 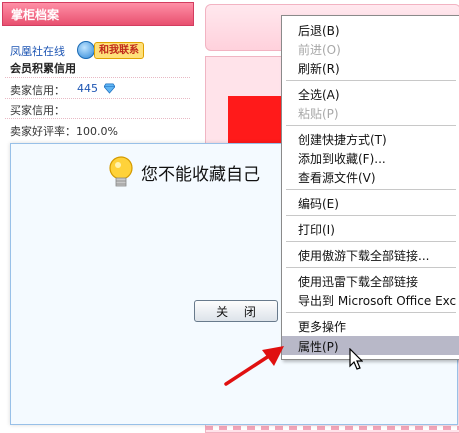 I want to click on alert-message: 您不能收藏自己, so click(x=200, y=175).